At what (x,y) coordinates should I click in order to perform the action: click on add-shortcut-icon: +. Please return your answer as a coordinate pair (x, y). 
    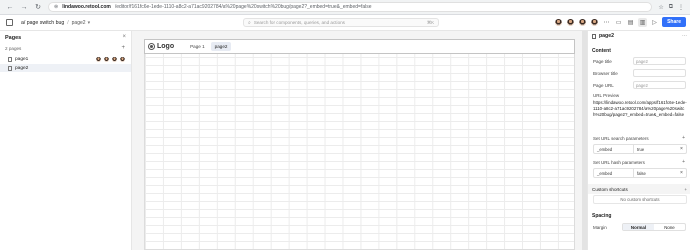
    Looking at the image, I should click on (685, 189).